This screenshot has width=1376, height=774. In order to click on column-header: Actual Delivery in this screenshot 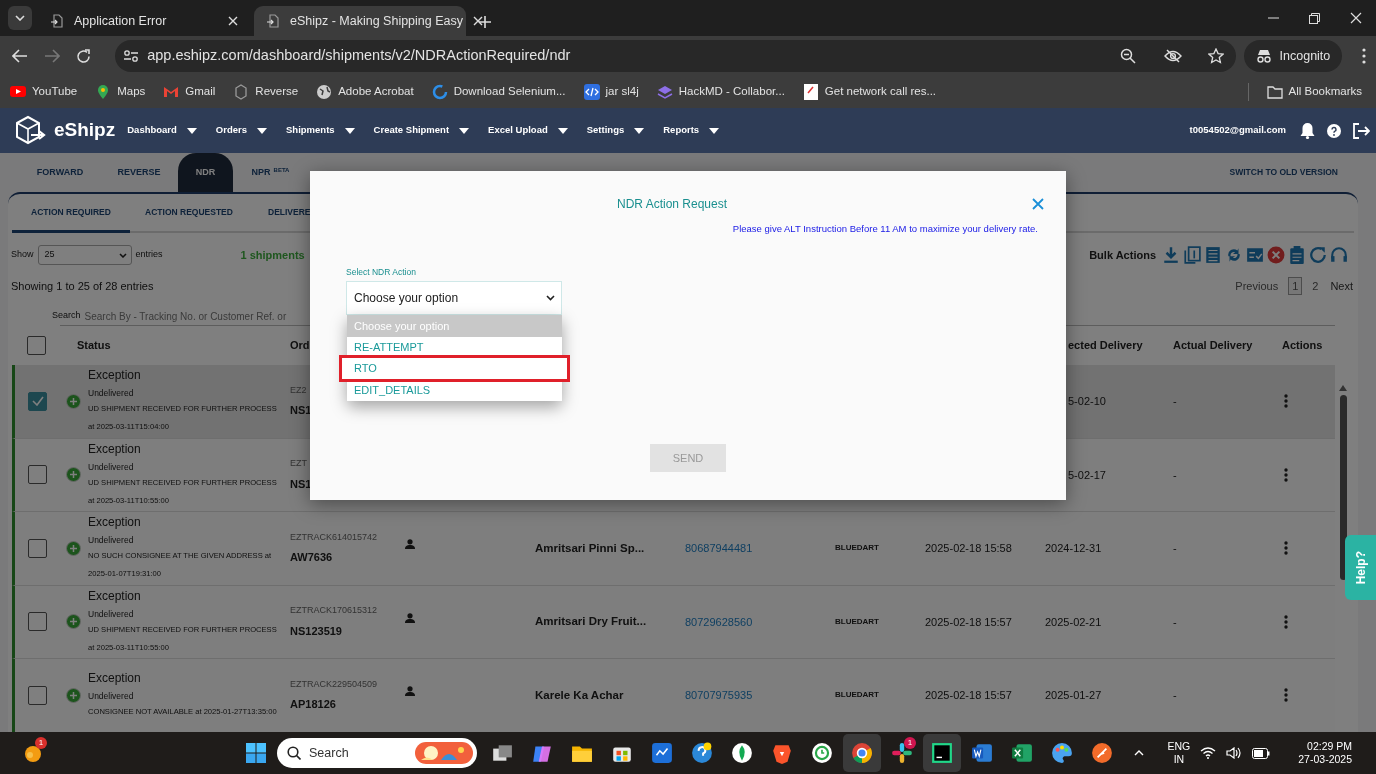, I will do `click(1212, 346)`.